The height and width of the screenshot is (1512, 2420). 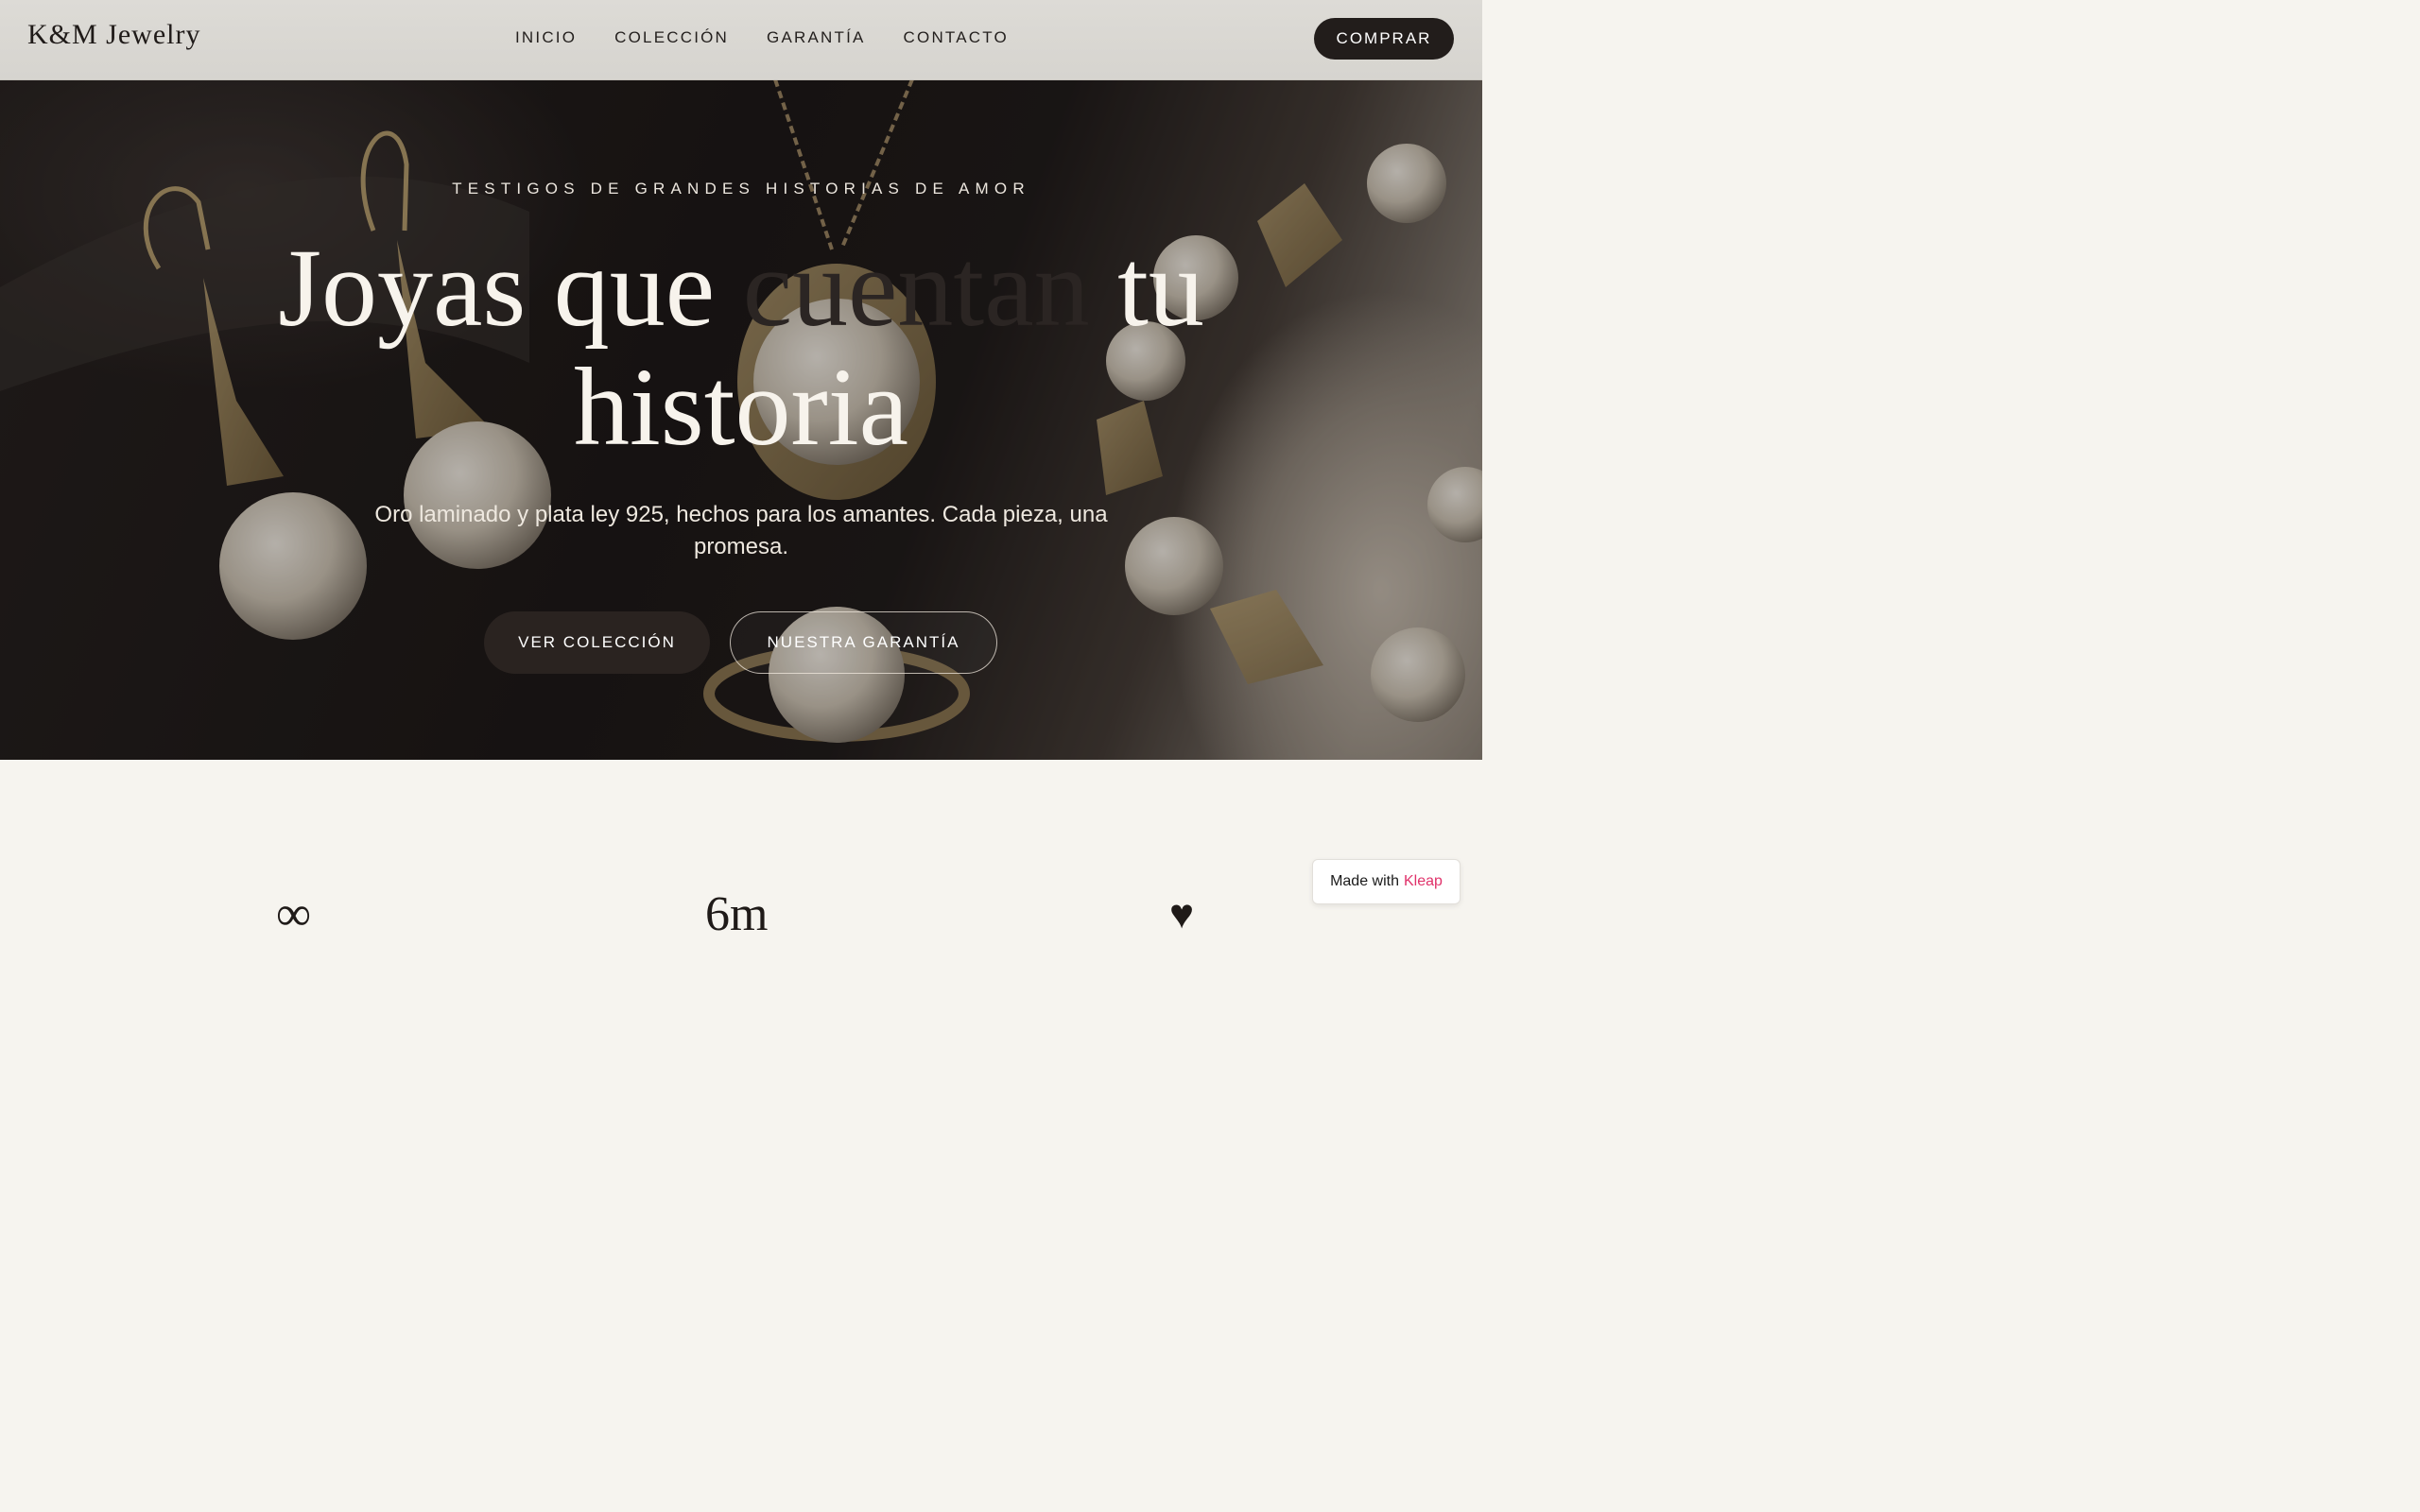 I want to click on view-collection-button: VER COLECCIÓN, so click(x=597, y=642).